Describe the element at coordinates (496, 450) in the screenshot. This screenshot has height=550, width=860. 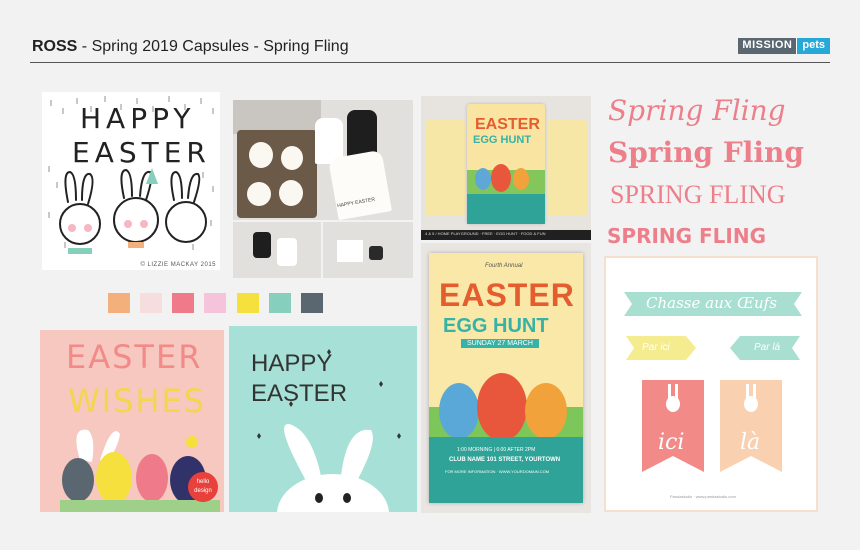
I see `large-flyer-info1: 1:00 MORNING | 6:00 AFTER 2PM` at that location.